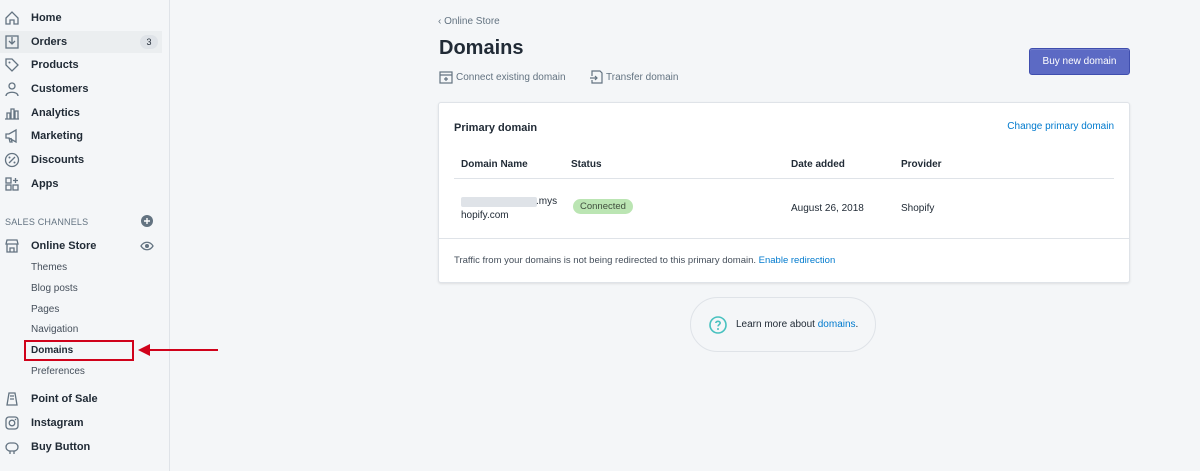 This screenshot has width=1200, height=471. I want to click on orders-count-badge: 3, so click(149, 42).